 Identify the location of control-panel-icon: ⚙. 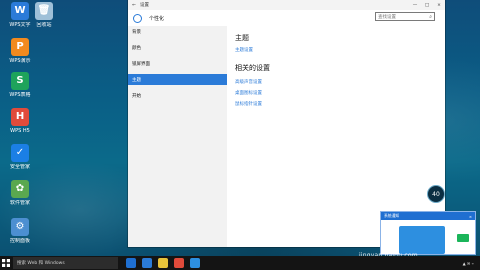
(20, 227).